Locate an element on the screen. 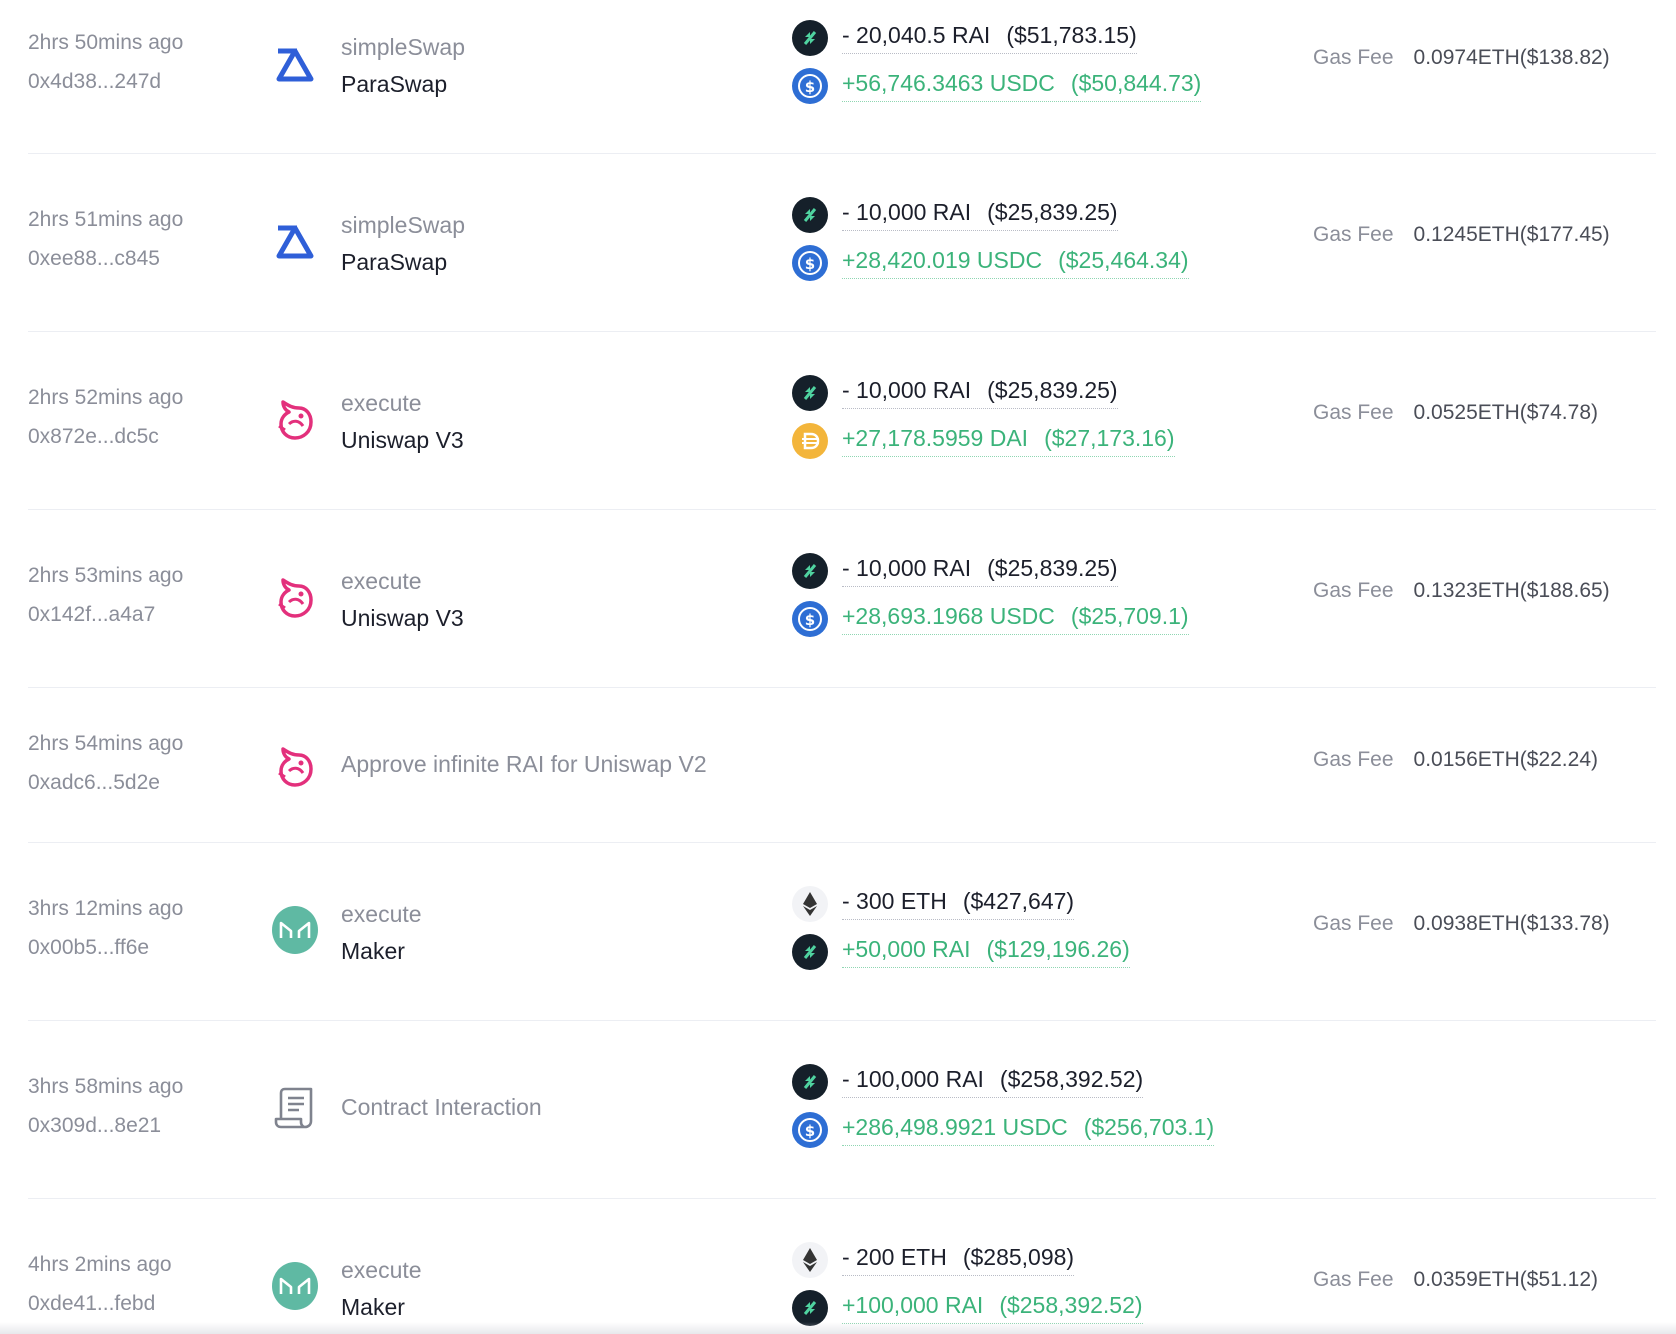  transaction-hash-link: 0x872e...dc5c is located at coordinates (105, 437).